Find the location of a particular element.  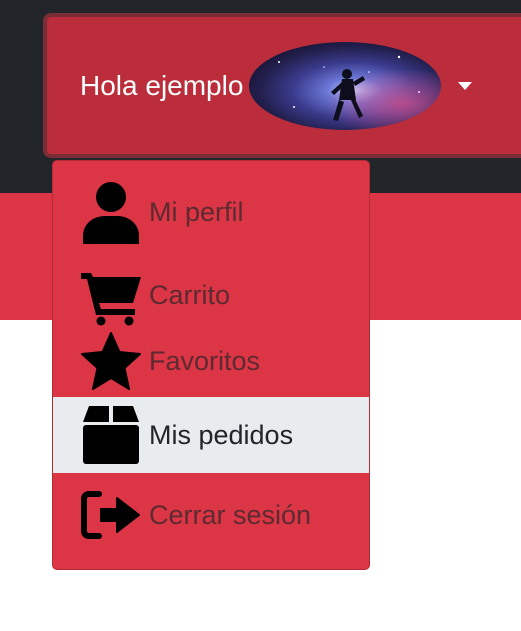

menu-item-cerrar-sesion: Cerrar sesión is located at coordinates (211, 515).